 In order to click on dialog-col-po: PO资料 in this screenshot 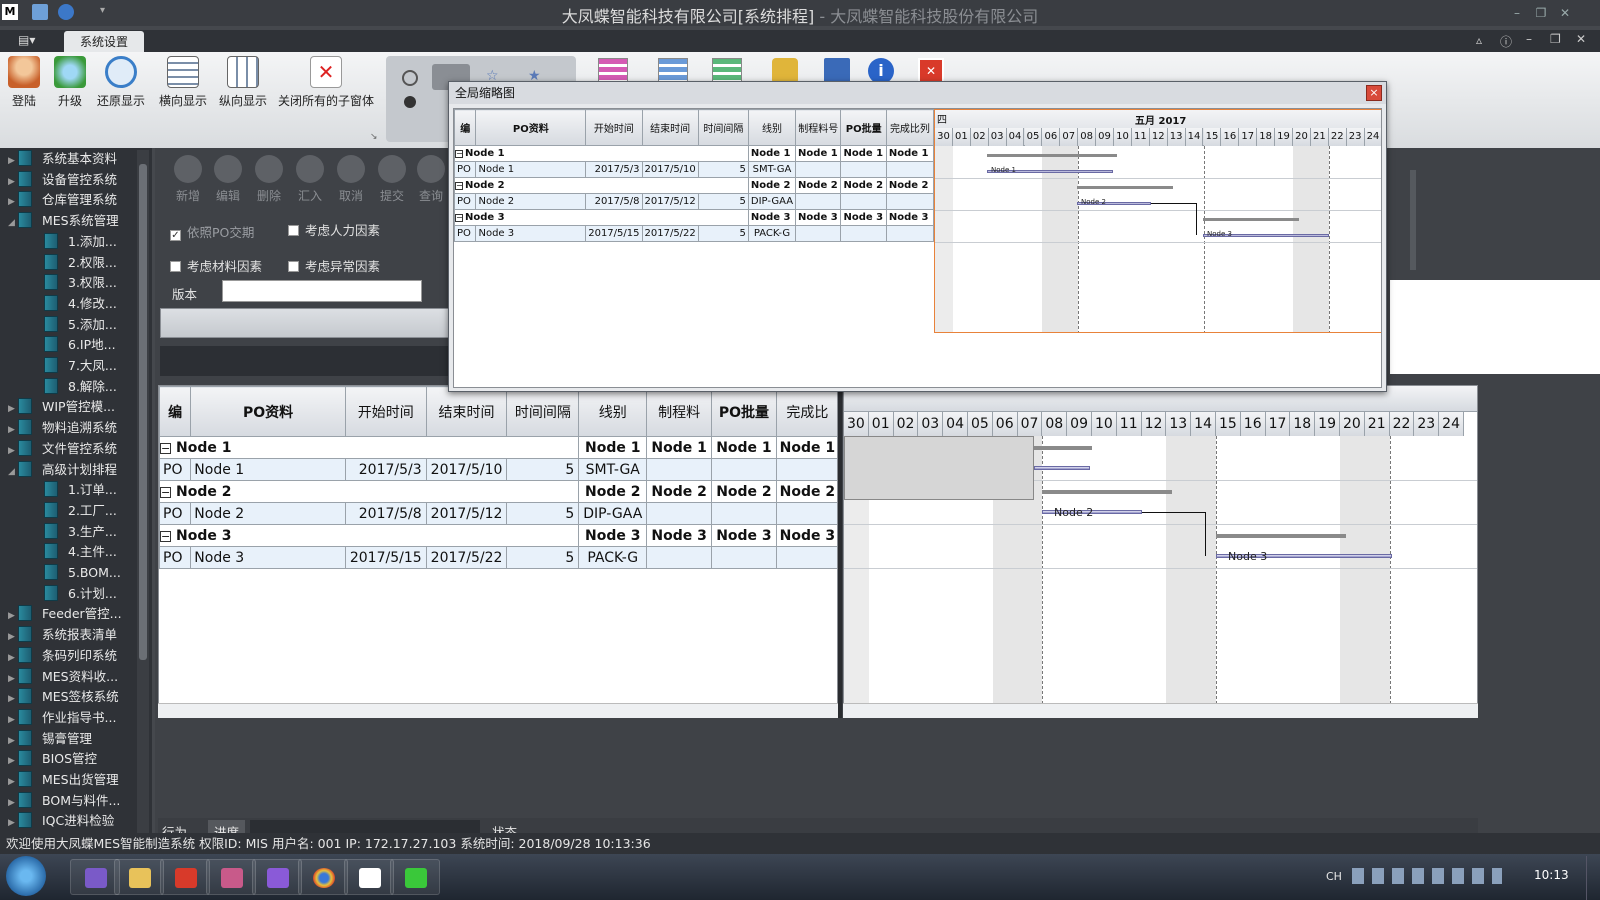, I will do `click(531, 127)`.